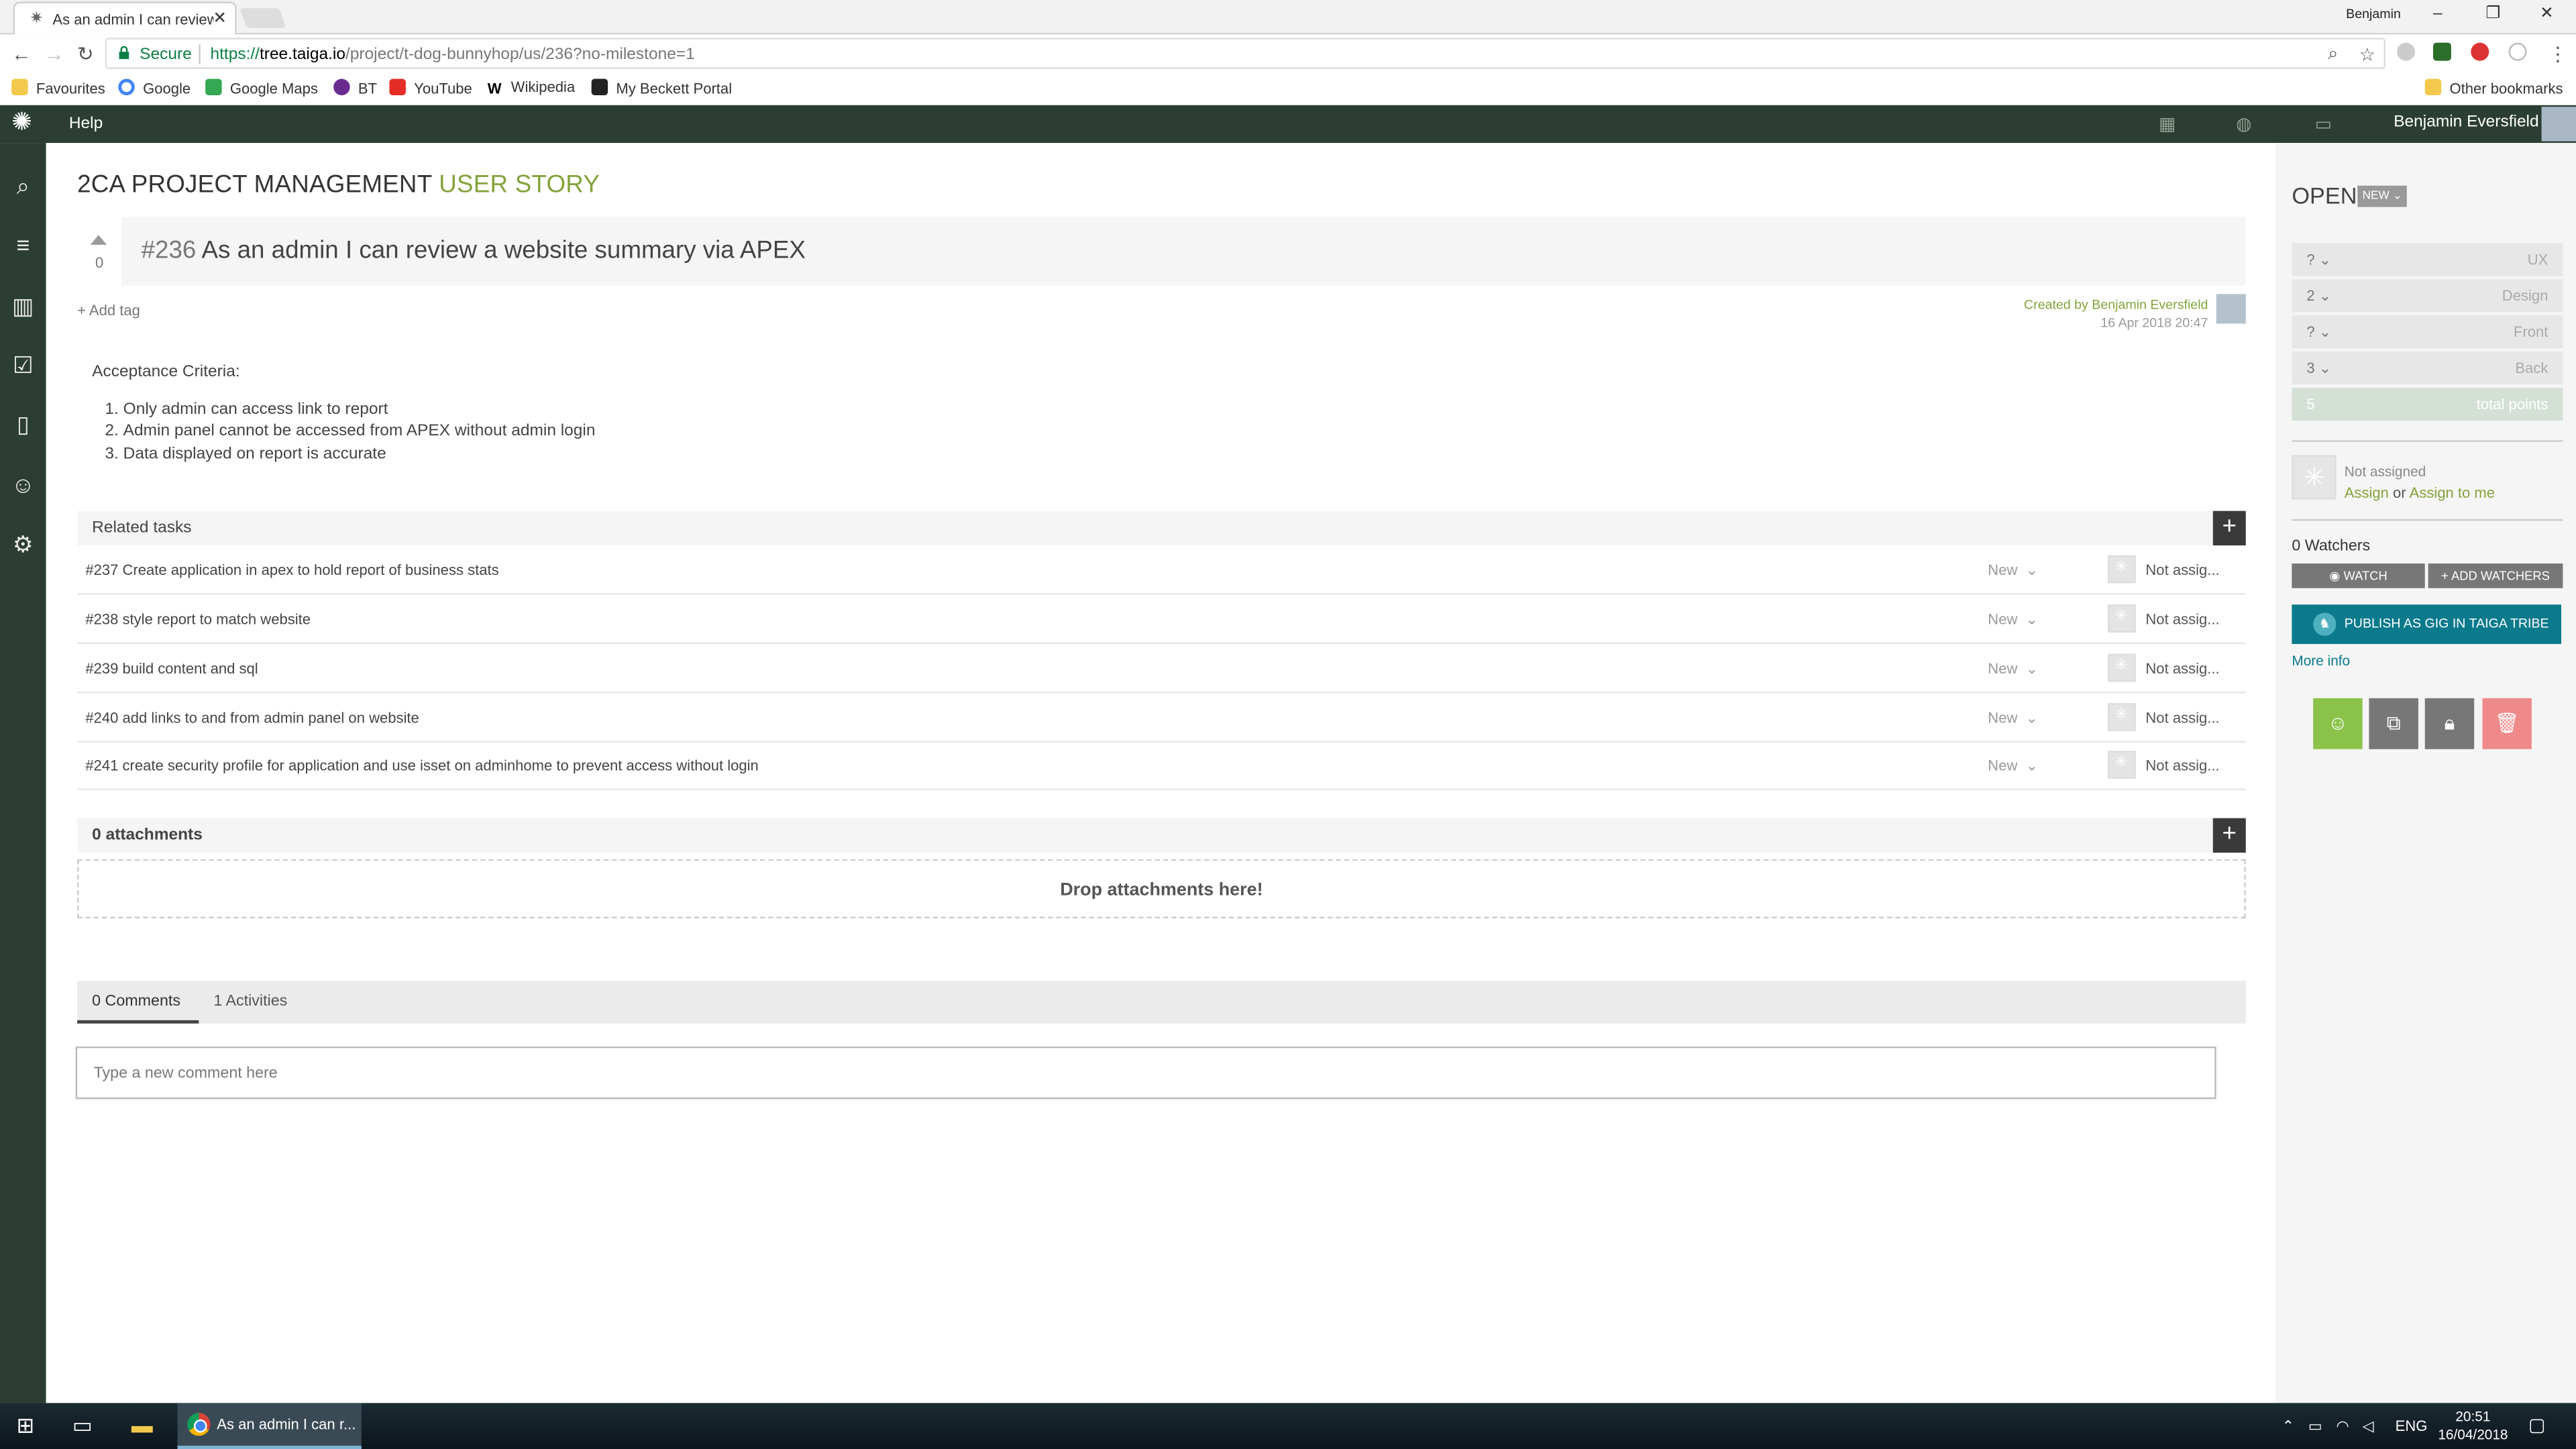 Image resolution: width=2576 pixels, height=1449 pixels. Describe the element at coordinates (2333, 55) in the screenshot. I see `zoom-icon: ⌕` at that location.